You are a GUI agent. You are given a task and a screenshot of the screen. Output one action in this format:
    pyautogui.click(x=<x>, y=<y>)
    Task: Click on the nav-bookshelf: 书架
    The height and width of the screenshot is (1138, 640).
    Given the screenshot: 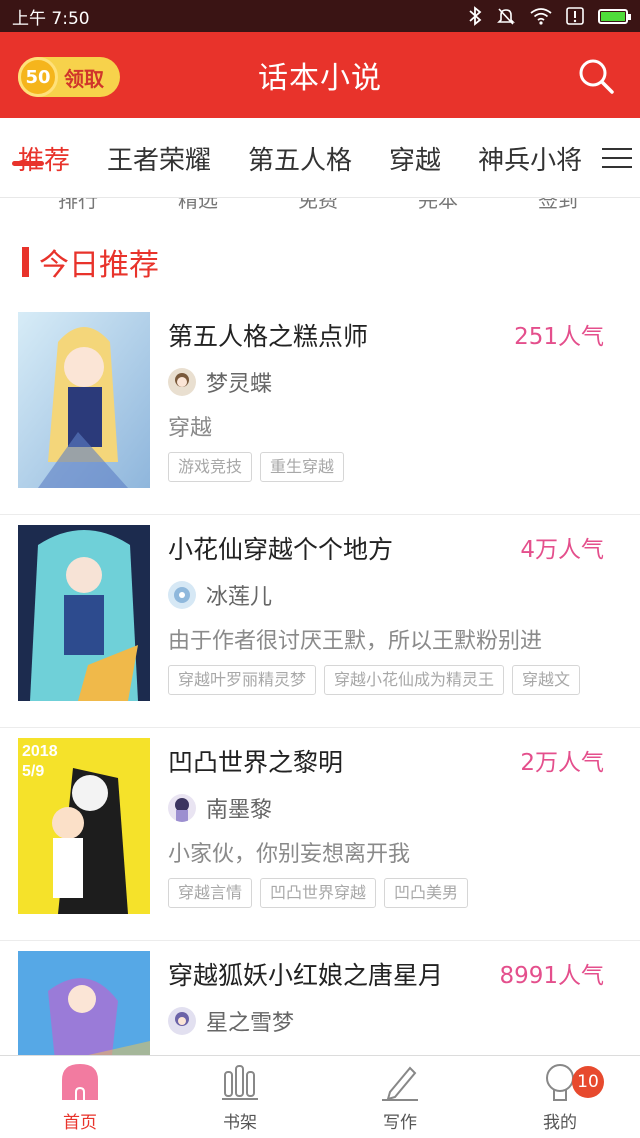 What is the action you would take?
    pyautogui.click(x=240, y=1097)
    